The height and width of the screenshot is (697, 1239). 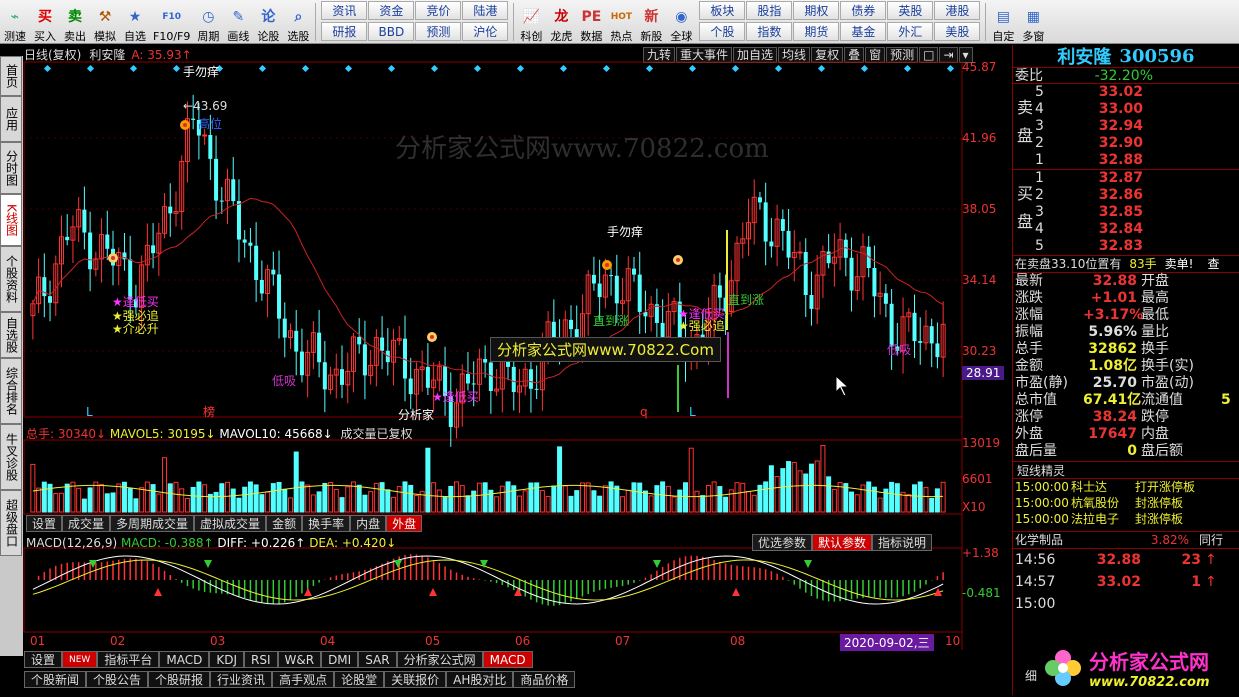 I want to click on info-tabs: 个股新闻 个股公告 个股研报 行业资讯 高手观点 论股堂 关联报价 AH股对比 商品价格, so click(x=300, y=681).